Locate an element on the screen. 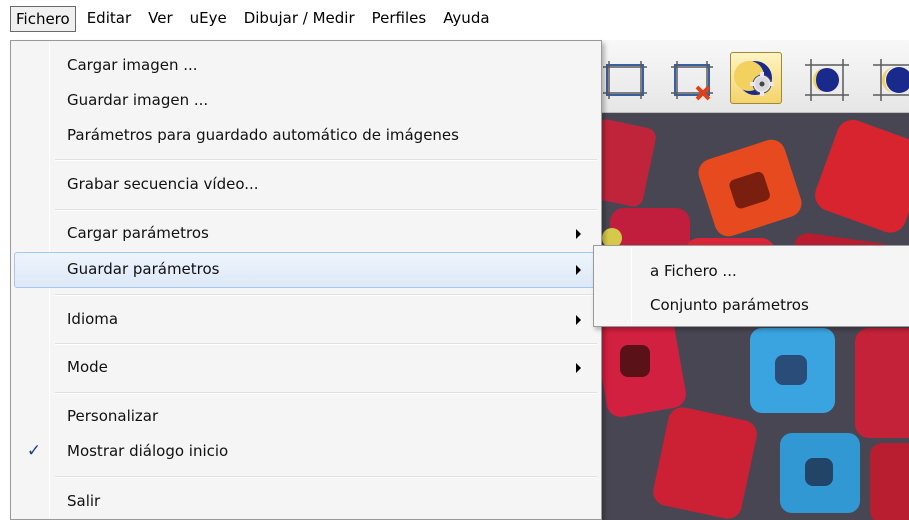 The width and height of the screenshot is (909, 520). moon-gear-icon is located at coordinates (754, 78).